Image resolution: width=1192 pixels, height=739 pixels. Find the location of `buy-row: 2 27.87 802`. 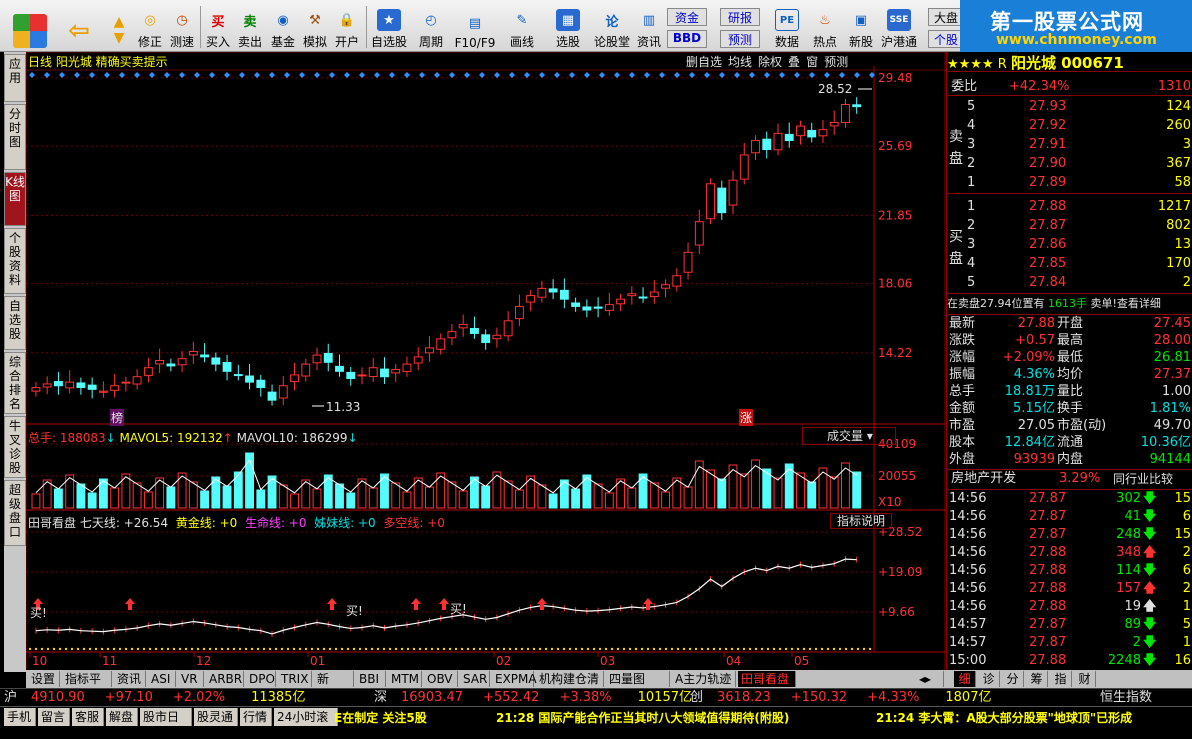

buy-row: 2 27.87 802 is located at coordinates (1069, 226).